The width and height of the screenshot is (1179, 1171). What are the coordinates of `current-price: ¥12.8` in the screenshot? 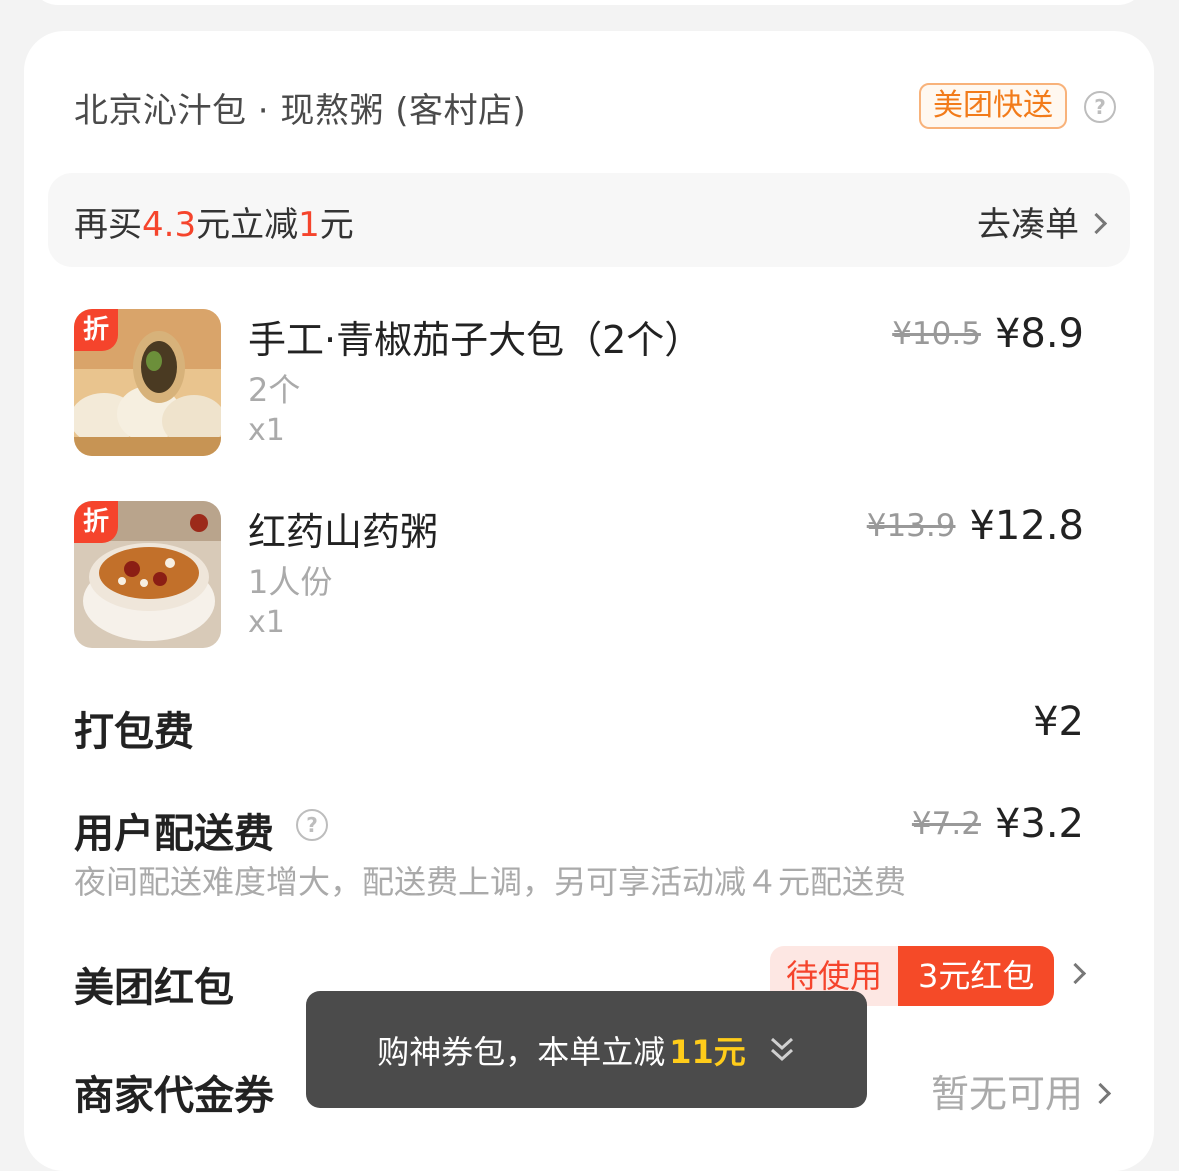 It's located at (1026, 526).